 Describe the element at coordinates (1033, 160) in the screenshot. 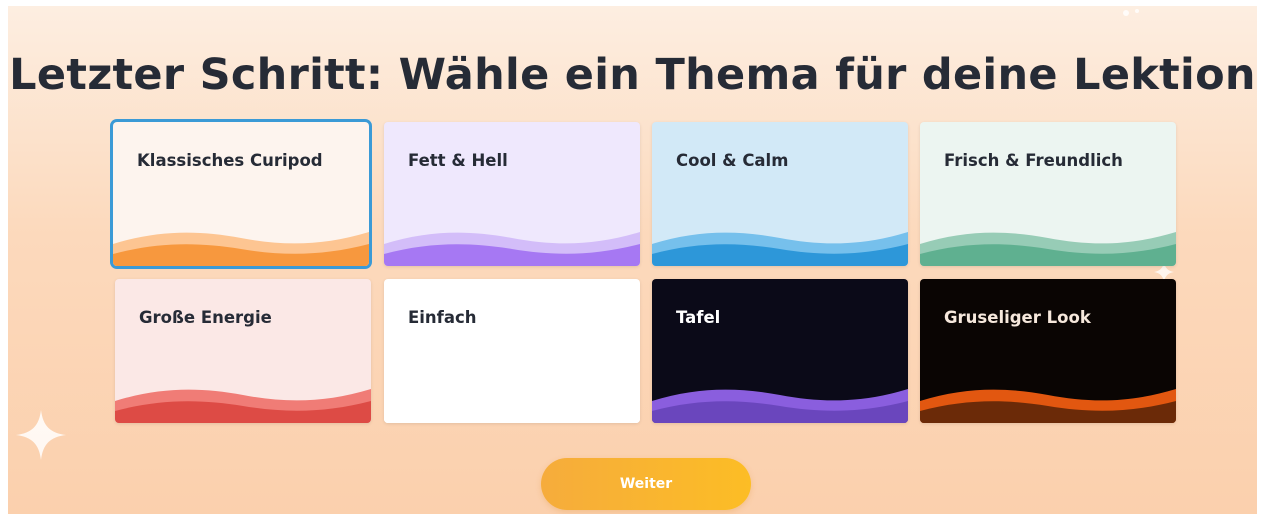

I see `theme-card-label: Frisch & Freundlich` at that location.